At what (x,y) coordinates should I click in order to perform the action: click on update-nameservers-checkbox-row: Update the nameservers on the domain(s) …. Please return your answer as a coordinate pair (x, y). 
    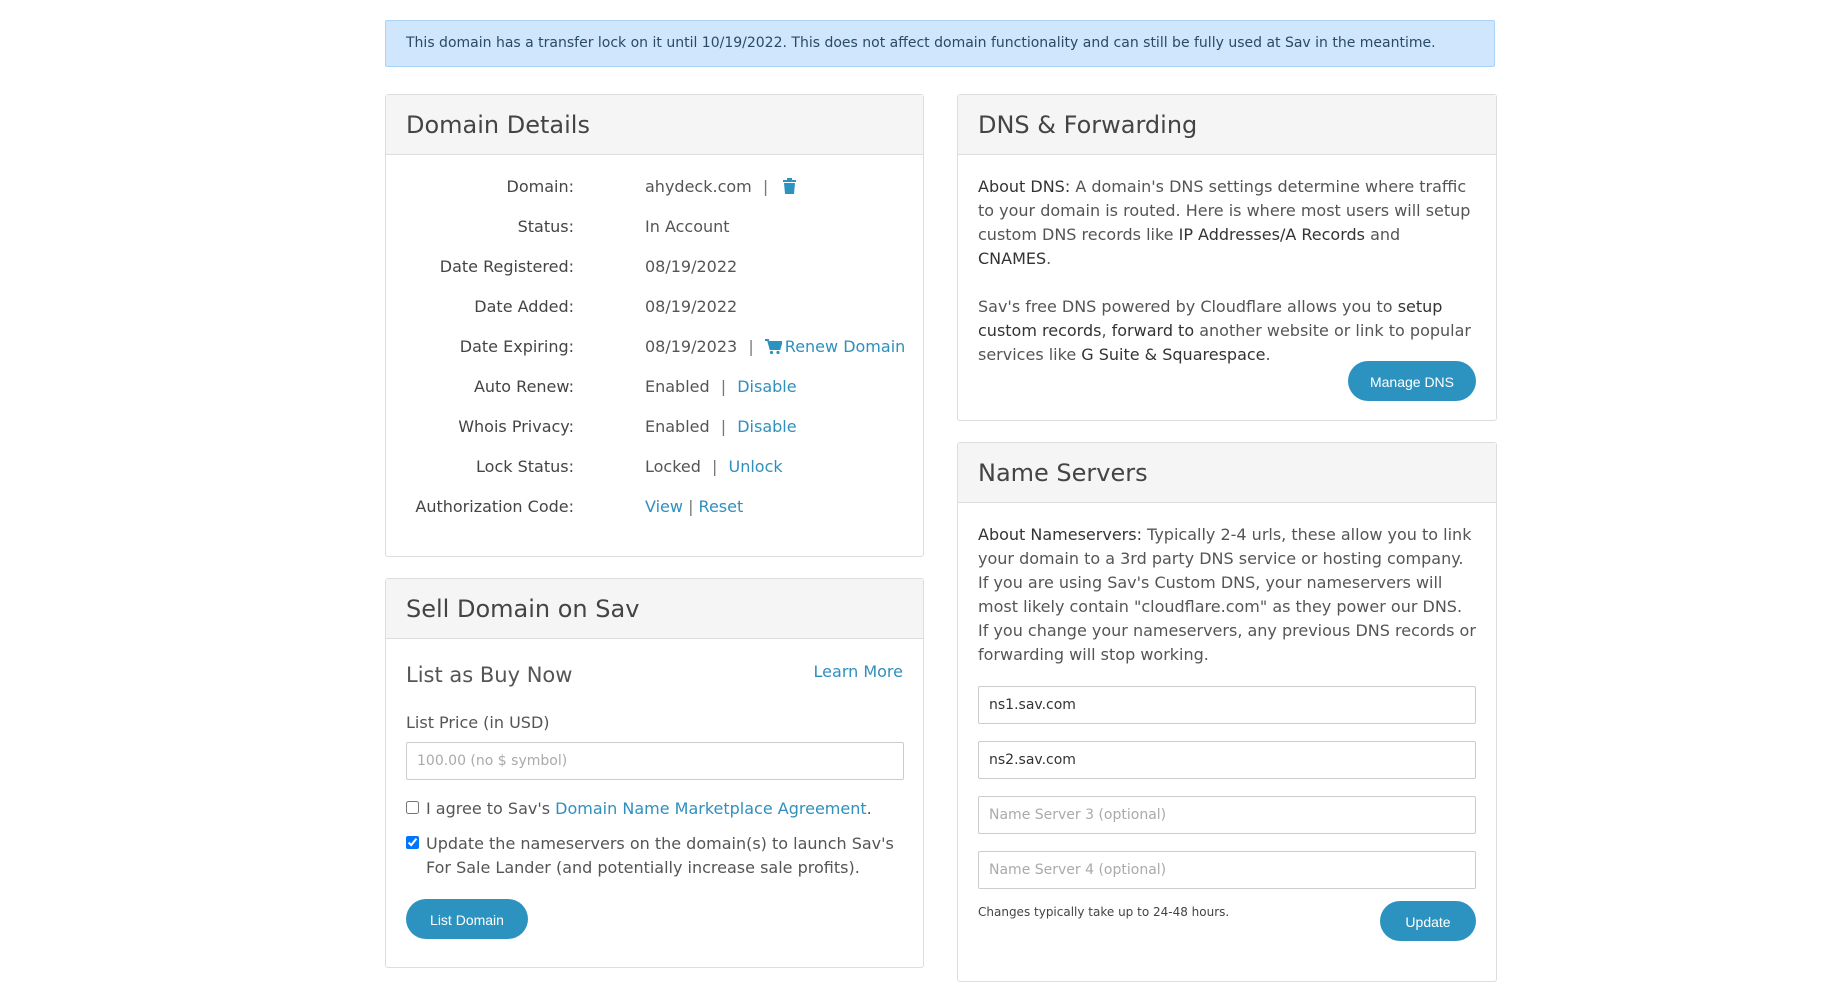
    Looking at the image, I should click on (656, 856).